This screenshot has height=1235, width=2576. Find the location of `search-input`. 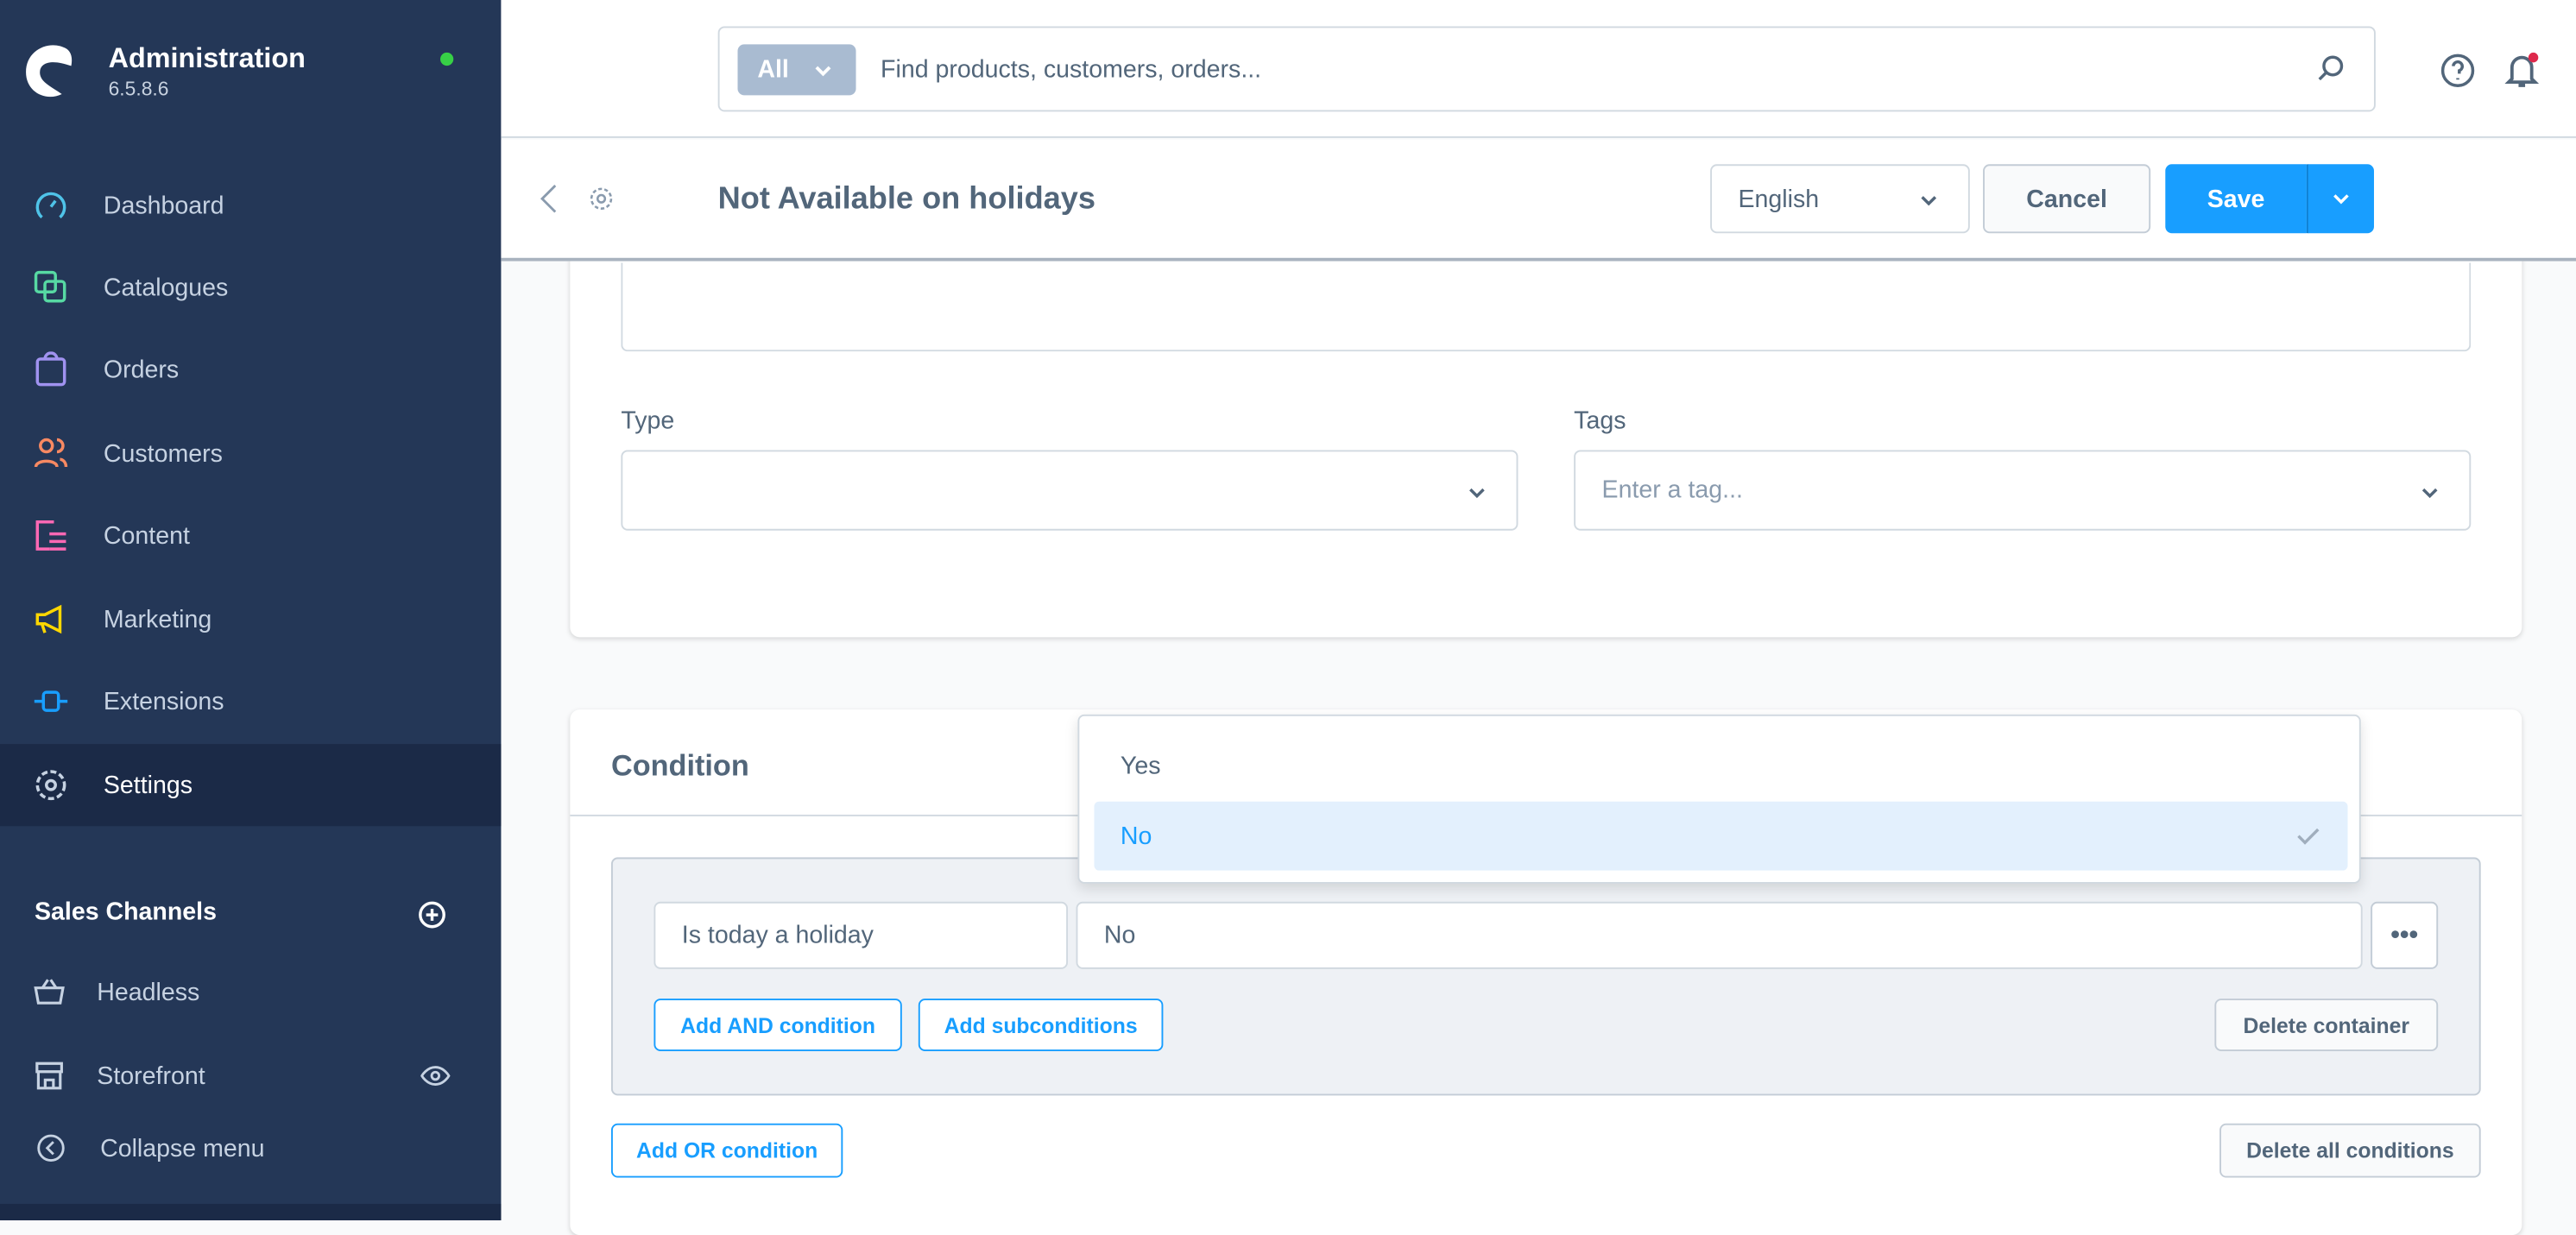

search-input is located at coordinates (1579, 69).